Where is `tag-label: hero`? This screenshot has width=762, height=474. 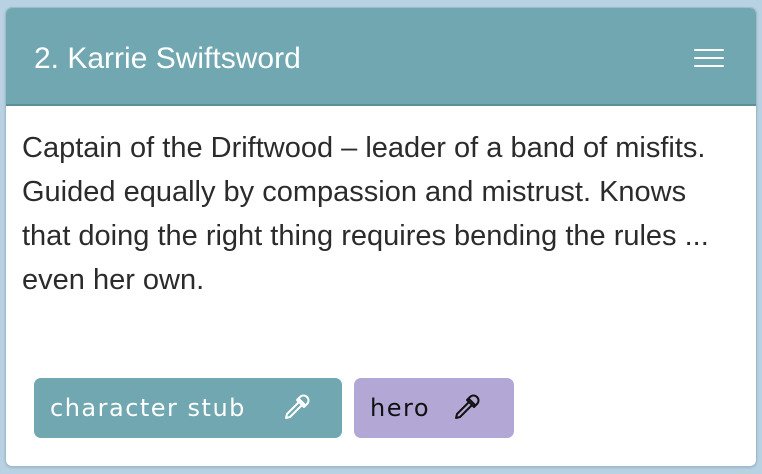 tag-label: hero is located at coordinates (400, 408).